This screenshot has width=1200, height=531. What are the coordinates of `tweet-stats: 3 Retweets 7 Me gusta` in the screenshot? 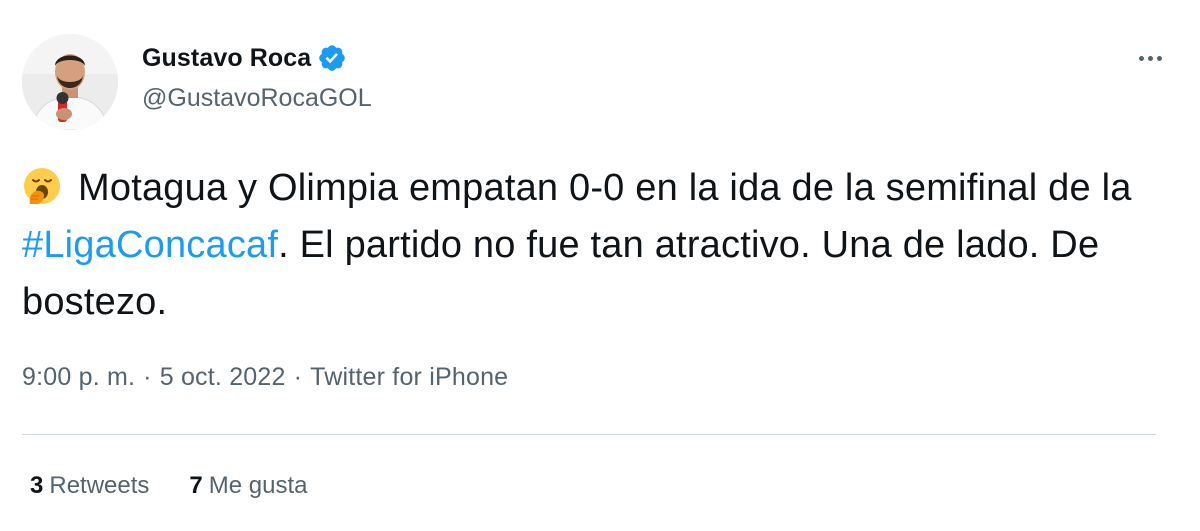 It's located at (188, 486).